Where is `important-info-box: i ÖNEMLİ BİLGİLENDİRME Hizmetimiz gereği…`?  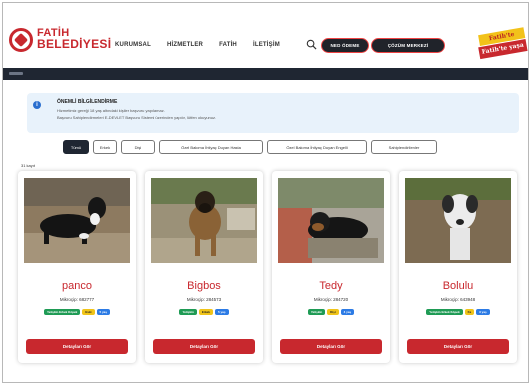
important-info-box: i ÖNEMLİ BİLGİLENDİRME Hizmetimiz gereği… is located at coordinates (273, 113).